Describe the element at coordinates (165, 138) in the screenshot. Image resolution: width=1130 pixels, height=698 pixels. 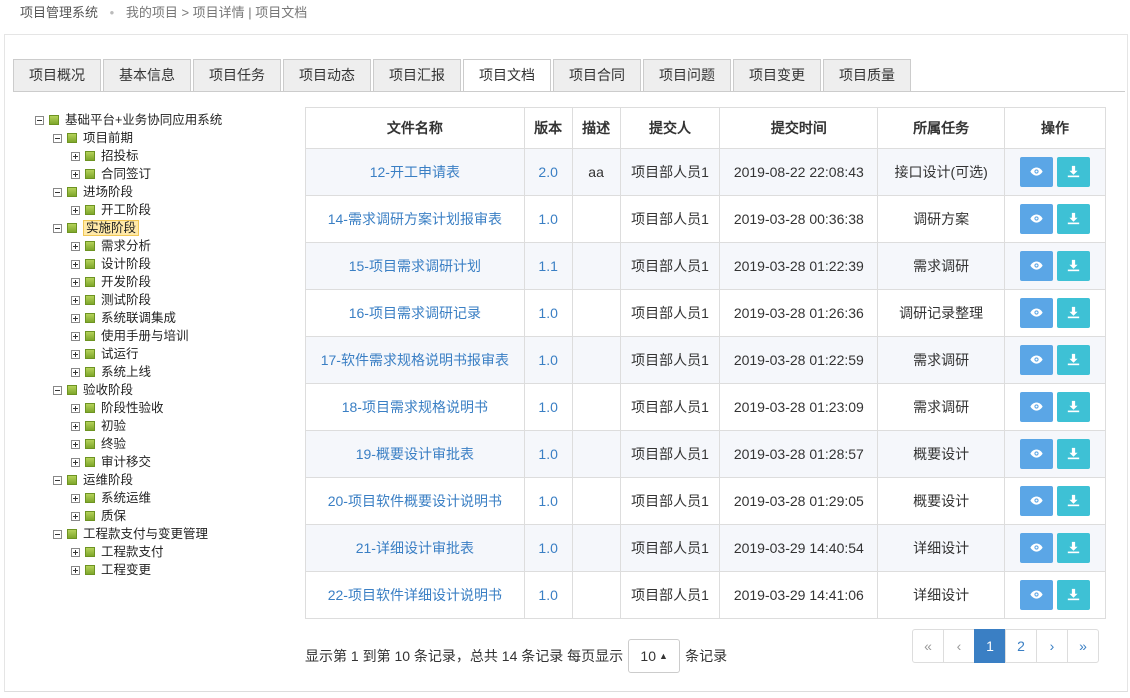
I see `tree-node: 项目前期` at that location.